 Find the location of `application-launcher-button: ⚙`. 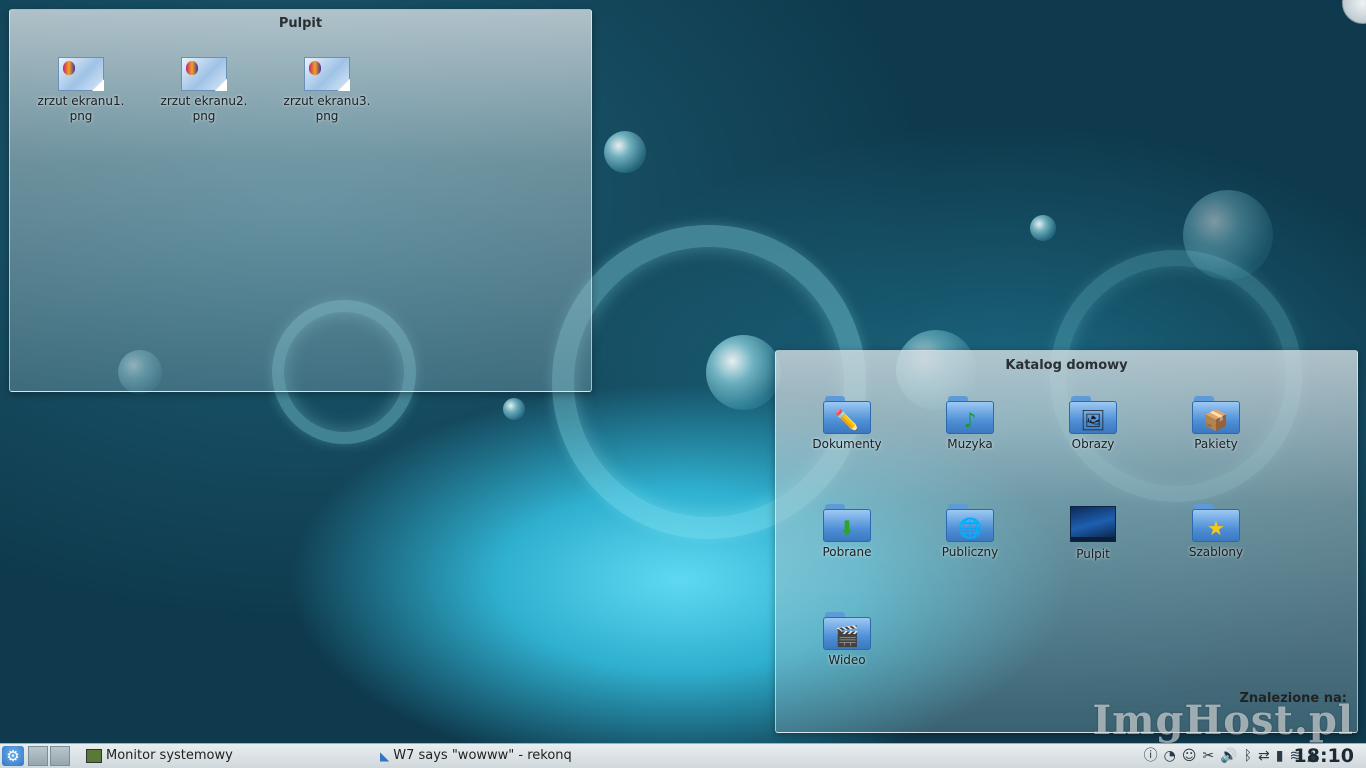

application-launcher-button: ⚙ is located at coordinates (13, 756).